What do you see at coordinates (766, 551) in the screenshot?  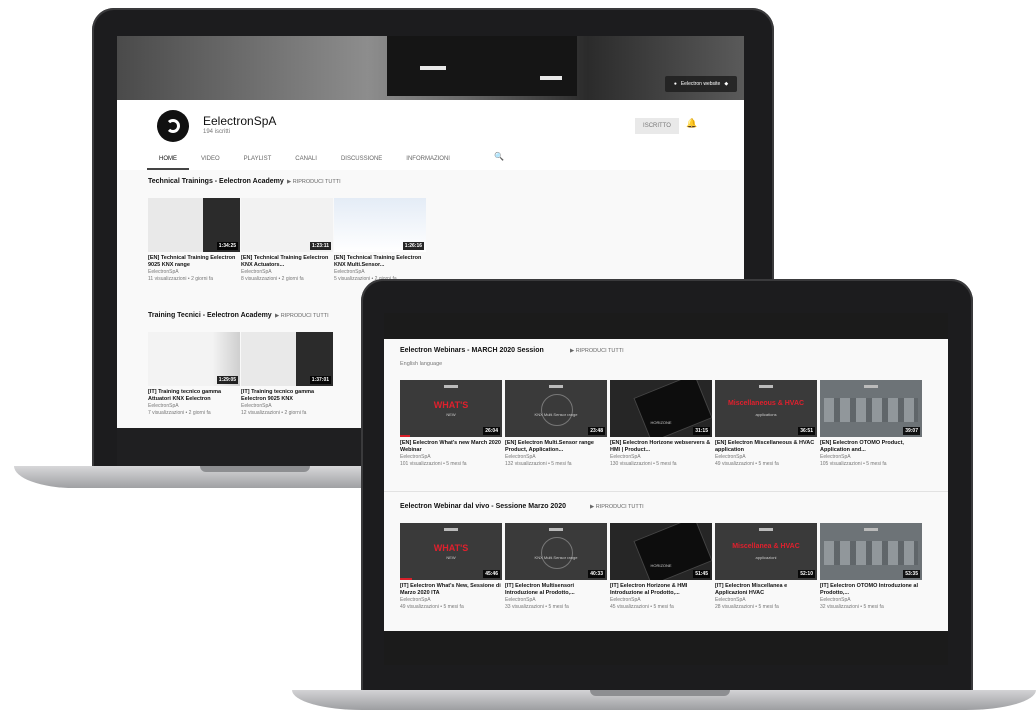 I see `video-thumbnail: Miscellanea & HVAC applicazioni 52:10` at bounding box center [766, 551].